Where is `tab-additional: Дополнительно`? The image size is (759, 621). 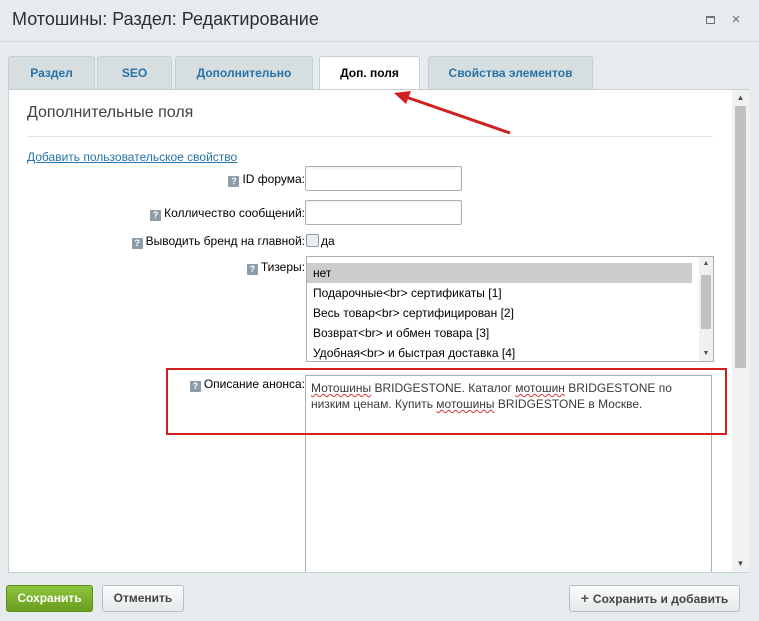
tab-additional: Дополнительно is located at coordinates (244, 72).